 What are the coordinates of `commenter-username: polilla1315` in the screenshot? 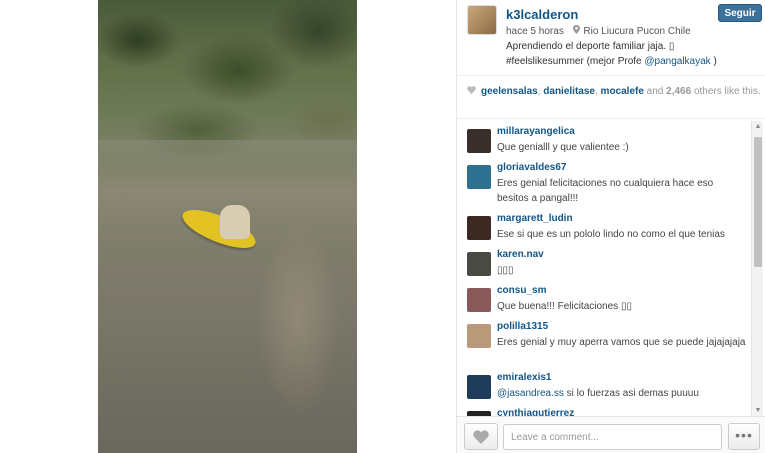 It's located at (522, 326).